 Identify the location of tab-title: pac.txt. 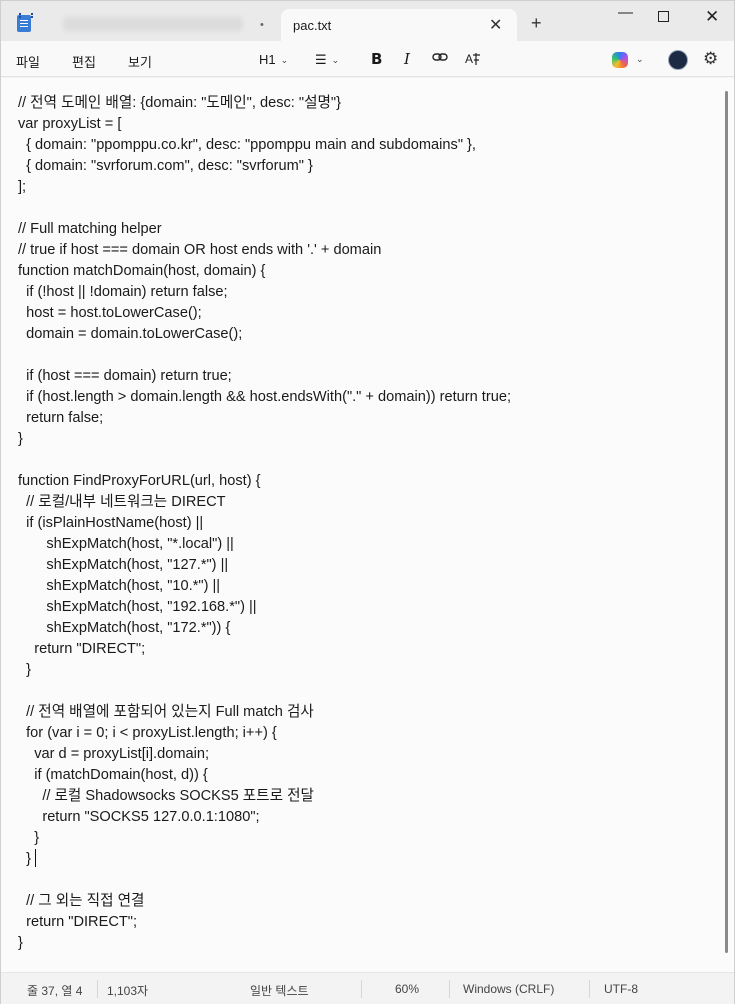
(312, 25).